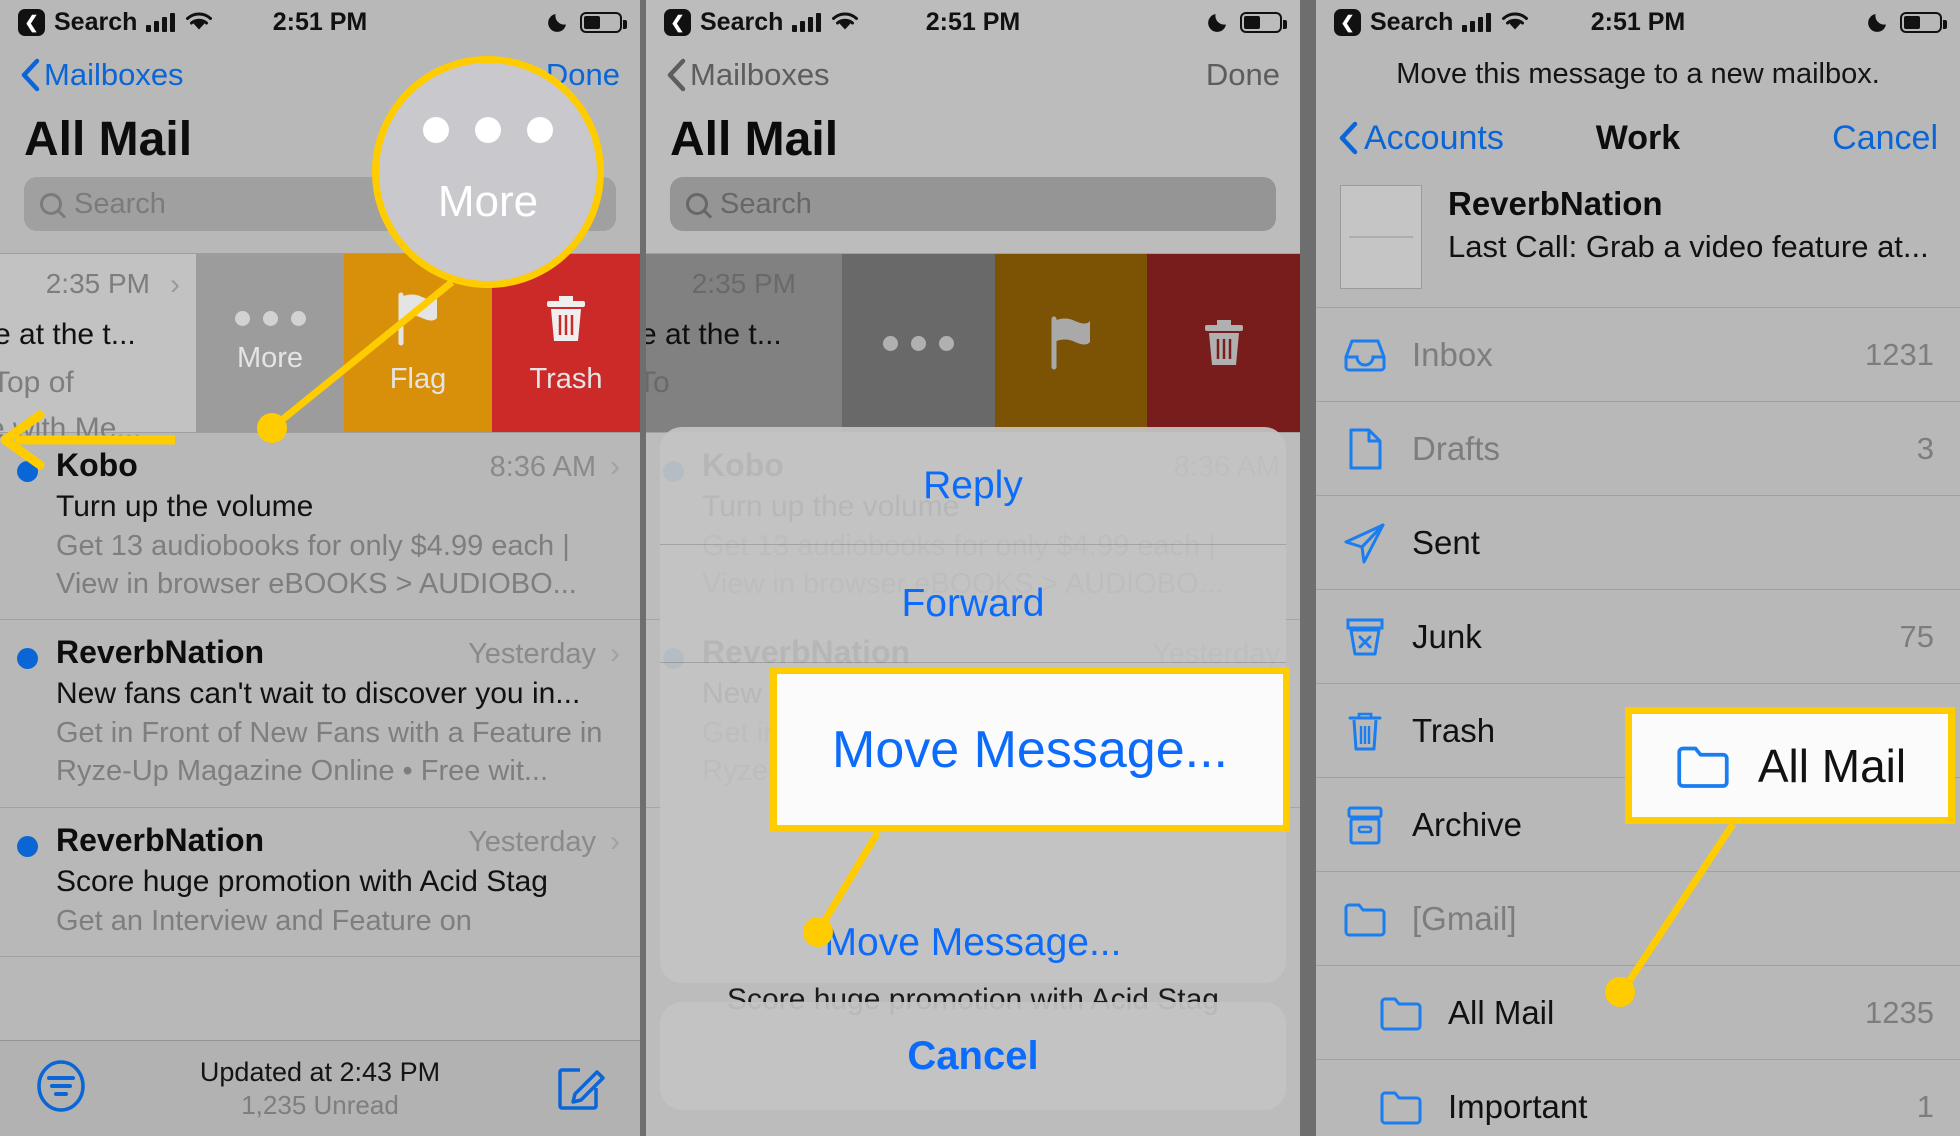  What do you see at coordinates (270, 358) in the screenshot?
I see `swipe-action-more-label: More` at bounding box center [270, 358].